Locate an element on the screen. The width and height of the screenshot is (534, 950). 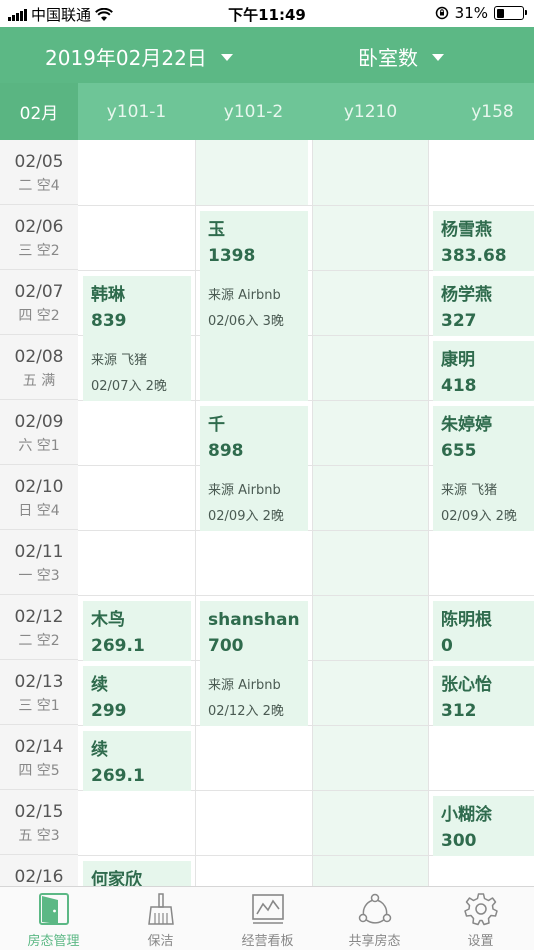
guest-name: 韩琳 is located at coordinates (108, 295).